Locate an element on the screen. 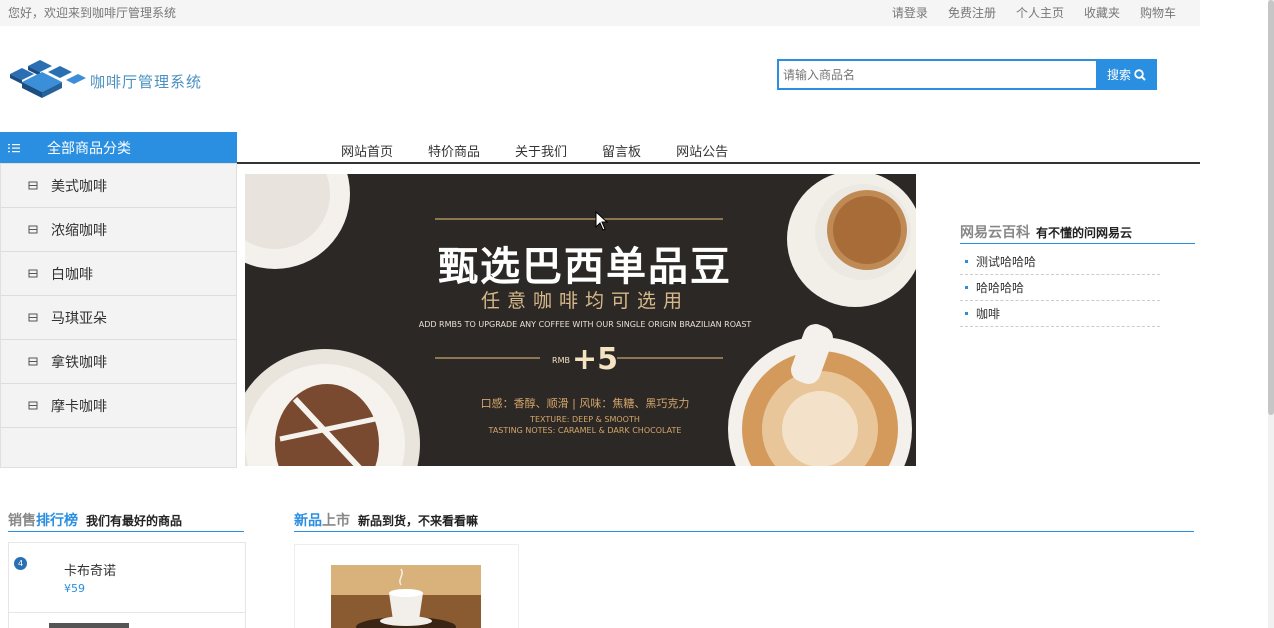 The image size is (1274, 628). wiki-item-label: 咖啡 is located at coordinates (988, 314).